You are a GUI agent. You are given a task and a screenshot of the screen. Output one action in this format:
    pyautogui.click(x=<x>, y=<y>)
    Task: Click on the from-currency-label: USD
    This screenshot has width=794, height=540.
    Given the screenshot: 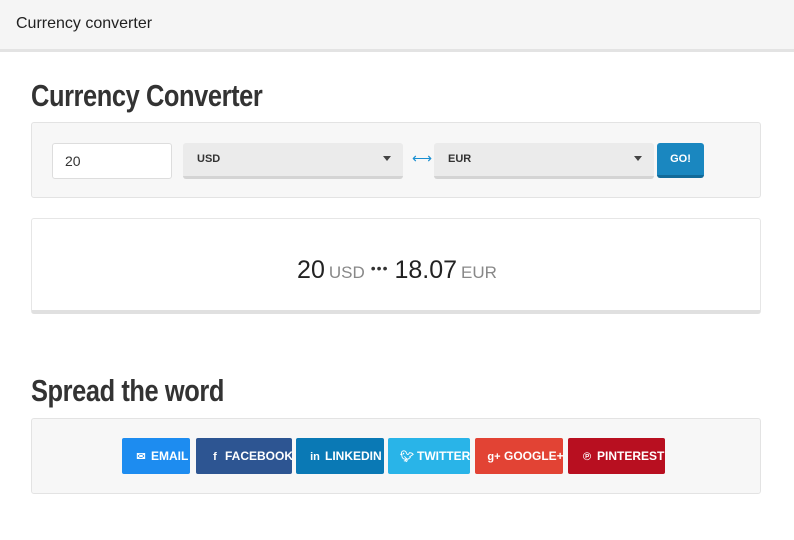 What is the action you would take?
    pyautogui.click(x=209, y=159)
    